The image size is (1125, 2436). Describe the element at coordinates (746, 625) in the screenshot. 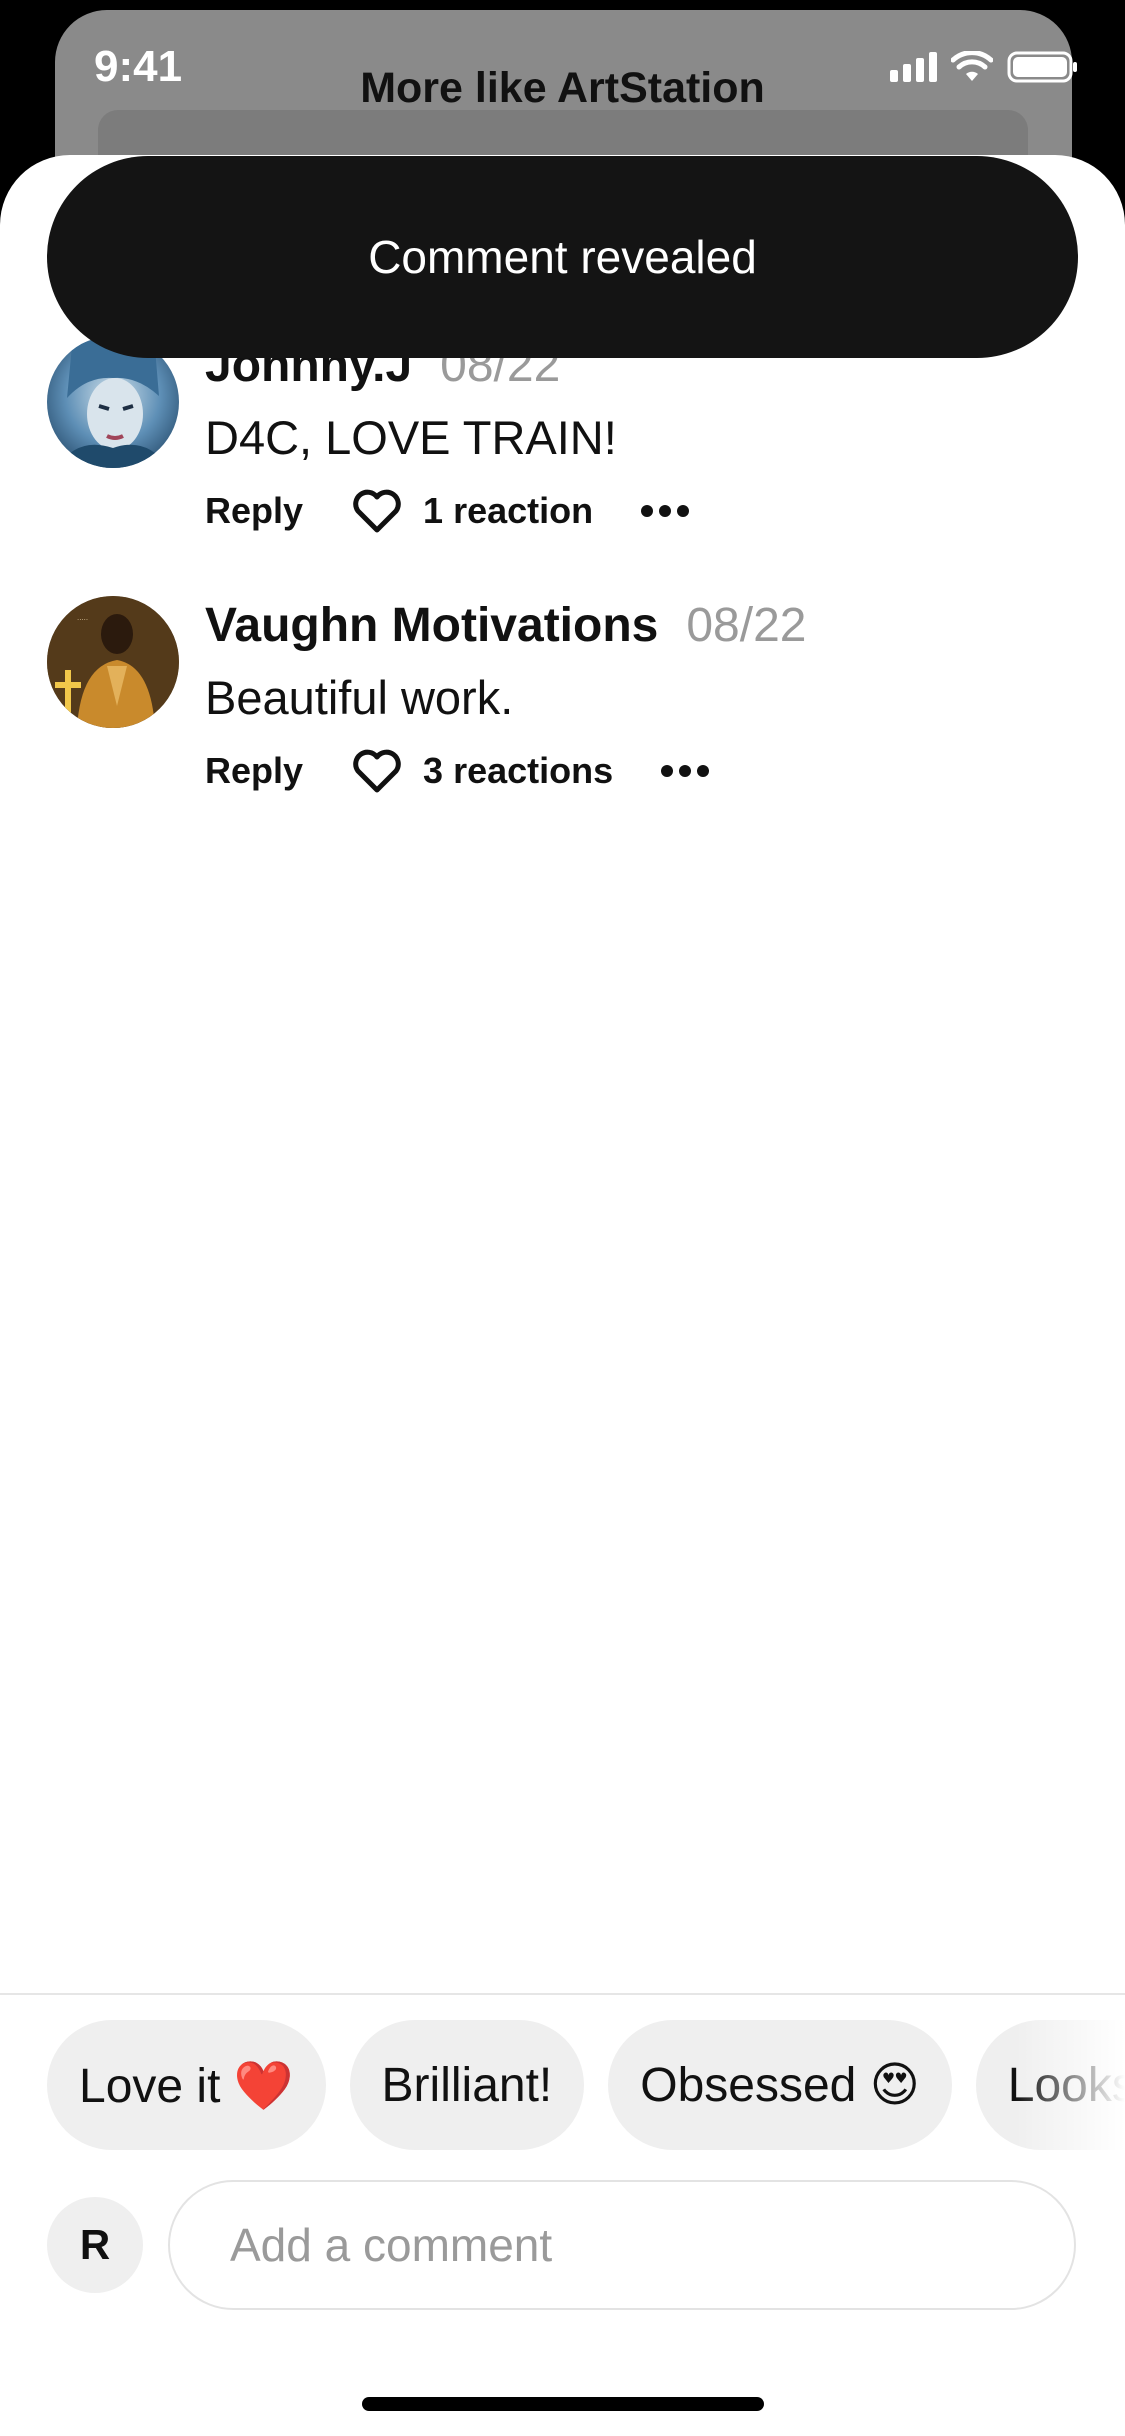

I see `comment-date: 08/22` at that location.